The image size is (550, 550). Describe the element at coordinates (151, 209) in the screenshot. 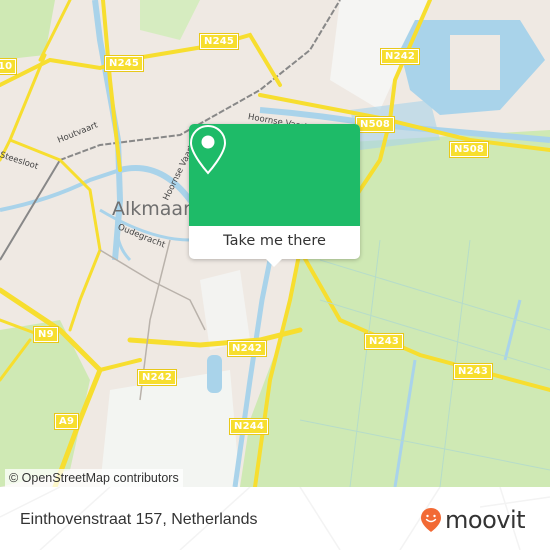

I see `city-label-alkmaar: Alkmaar` at that location.